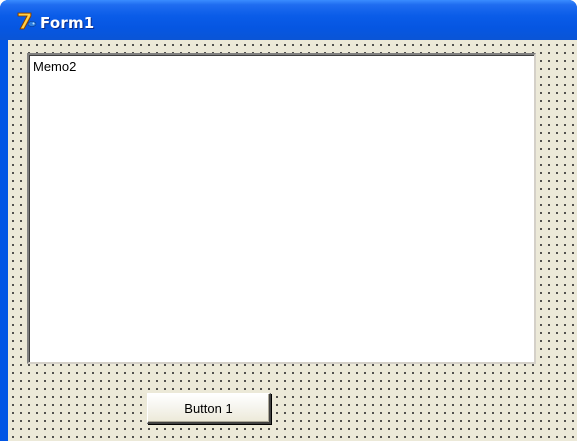 This screenshot has width=577, height=441. I want to click on window-title: Form1, so click(67, 23).